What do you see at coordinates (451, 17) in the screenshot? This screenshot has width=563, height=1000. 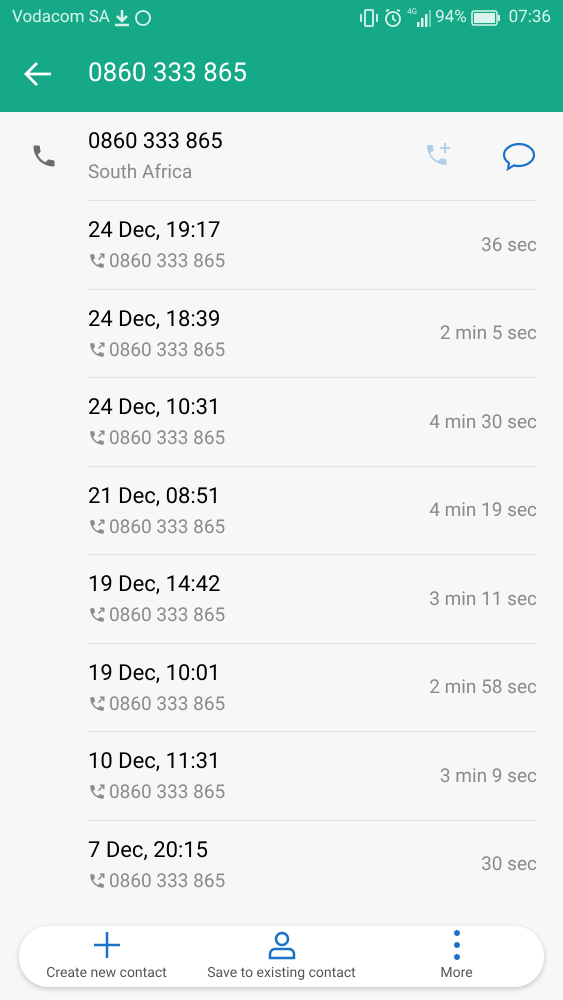 I see `battery-percent: 94%` at bounding box center [451, 17].